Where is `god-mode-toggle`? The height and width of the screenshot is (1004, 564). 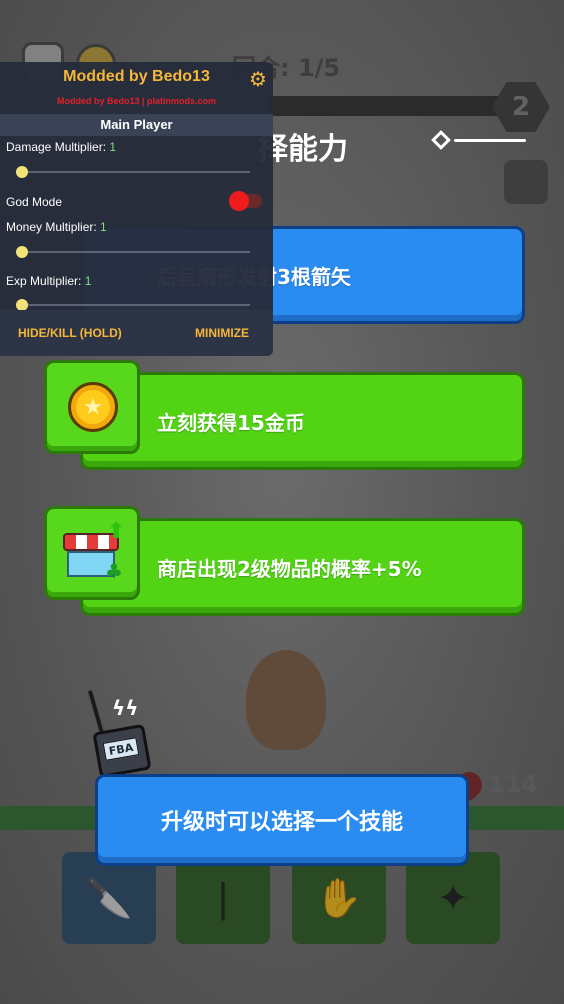 god-mode-toggle is located at coordinates (245, 201).